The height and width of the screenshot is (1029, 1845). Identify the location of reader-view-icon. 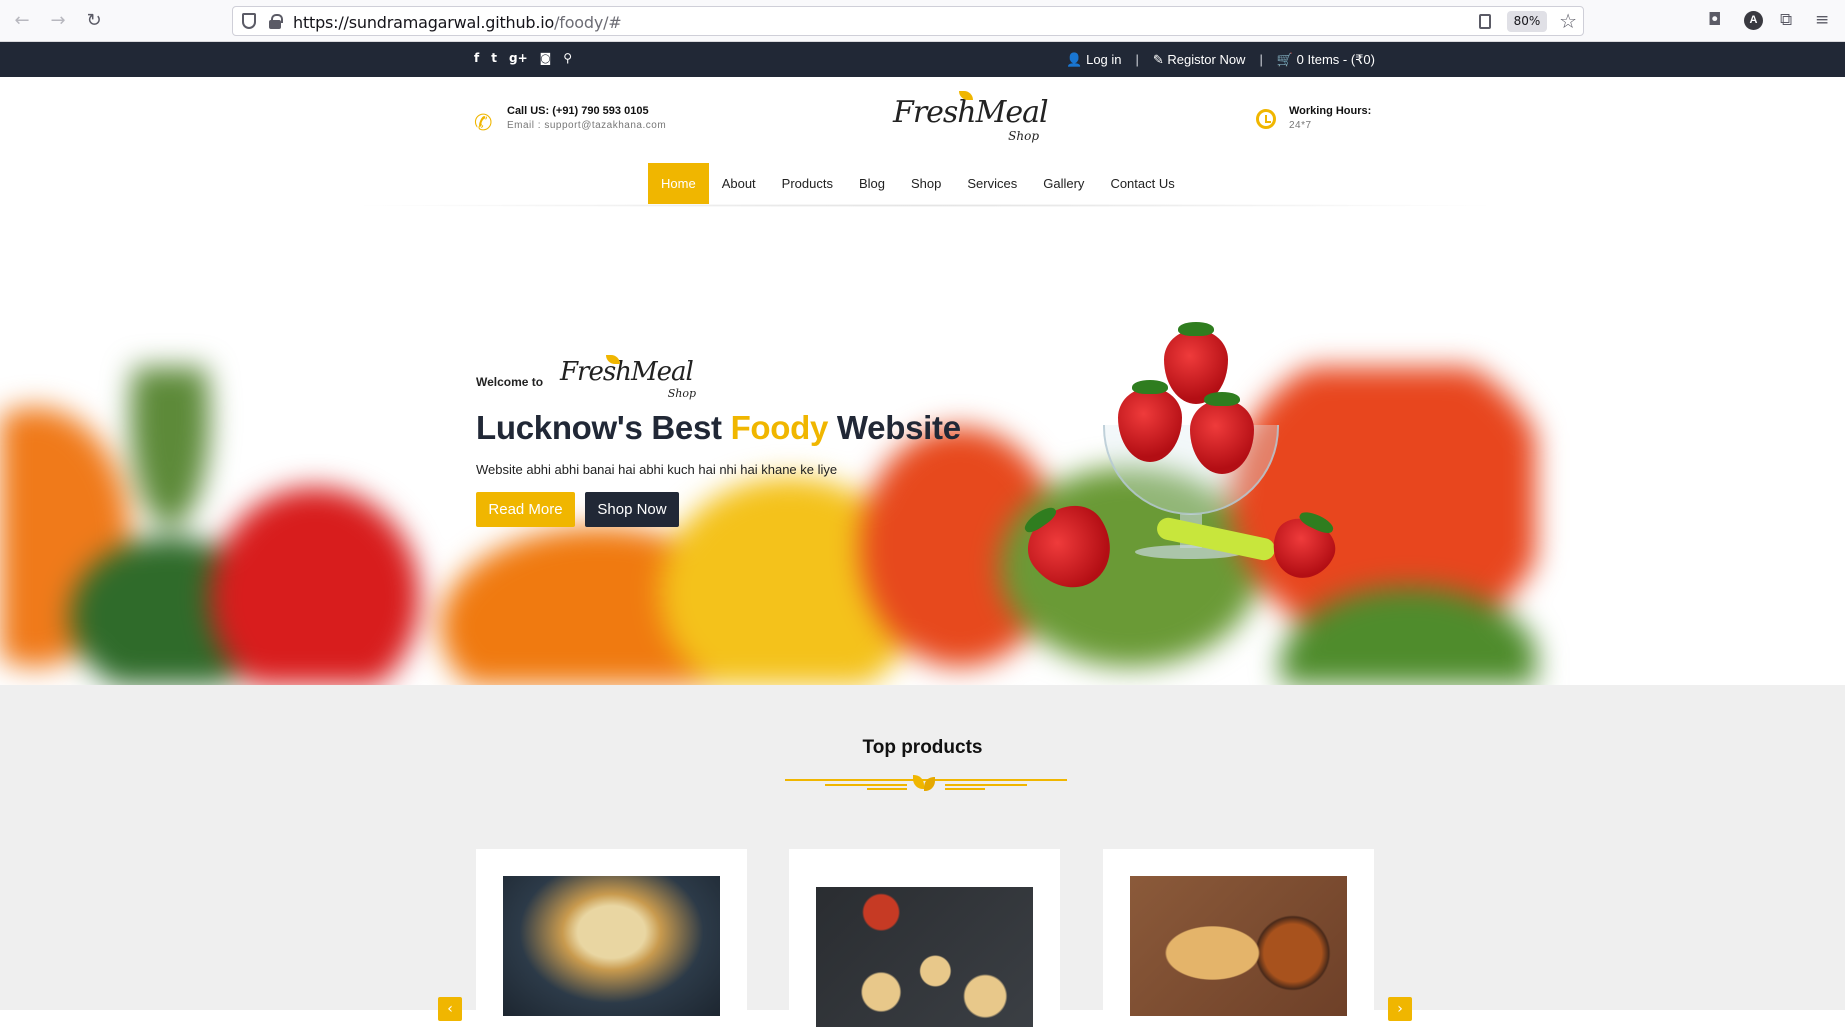
(1485, 21).